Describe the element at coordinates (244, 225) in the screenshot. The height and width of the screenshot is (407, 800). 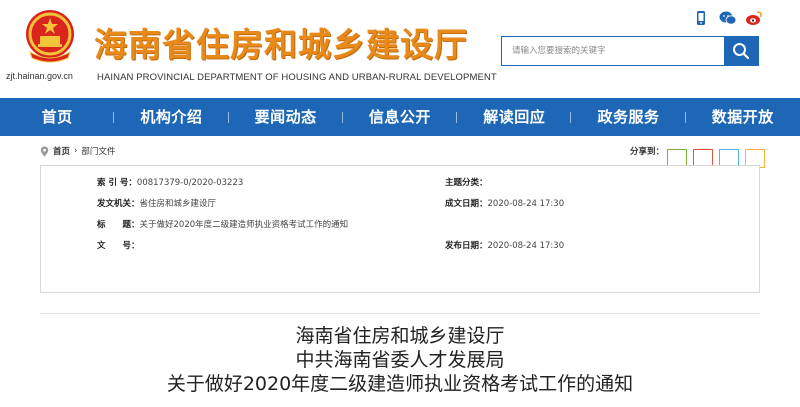
I see `info-value: 关于做好2020年度二级建造师执业资格考试工作的通知` at that location.